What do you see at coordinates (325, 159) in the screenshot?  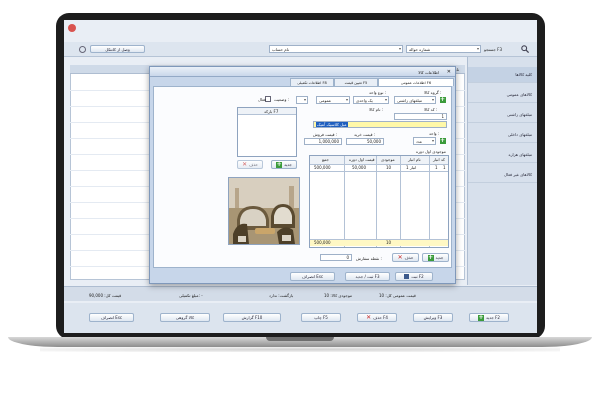 I see `col-header-sum: جمع` at bounding box center [325, 159].